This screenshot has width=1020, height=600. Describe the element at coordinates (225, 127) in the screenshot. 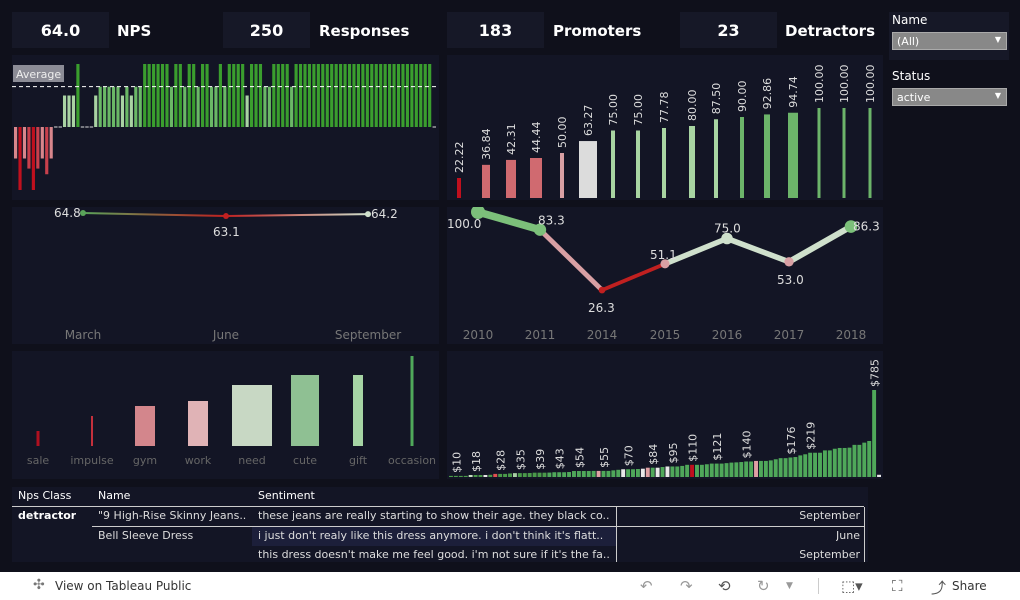

I see `nps-by-customer-chart: Average` at that location.